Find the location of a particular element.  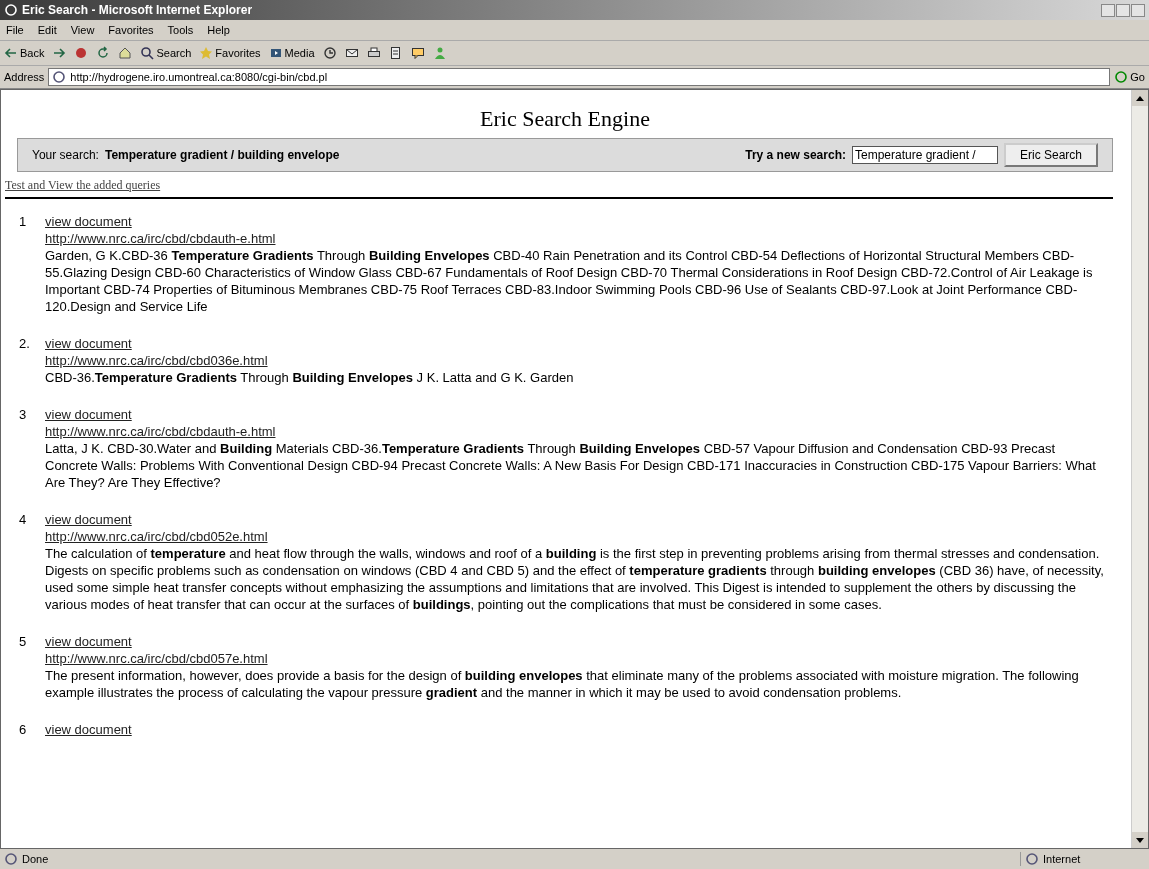

stop-icon is located at coordinates (81, 53).